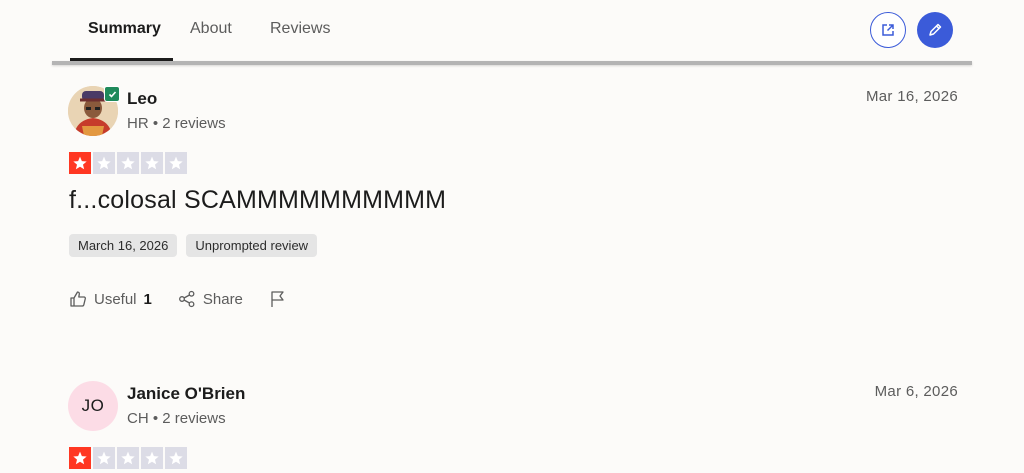  I want to click on thumbs-up-icon, so click(78, 299).